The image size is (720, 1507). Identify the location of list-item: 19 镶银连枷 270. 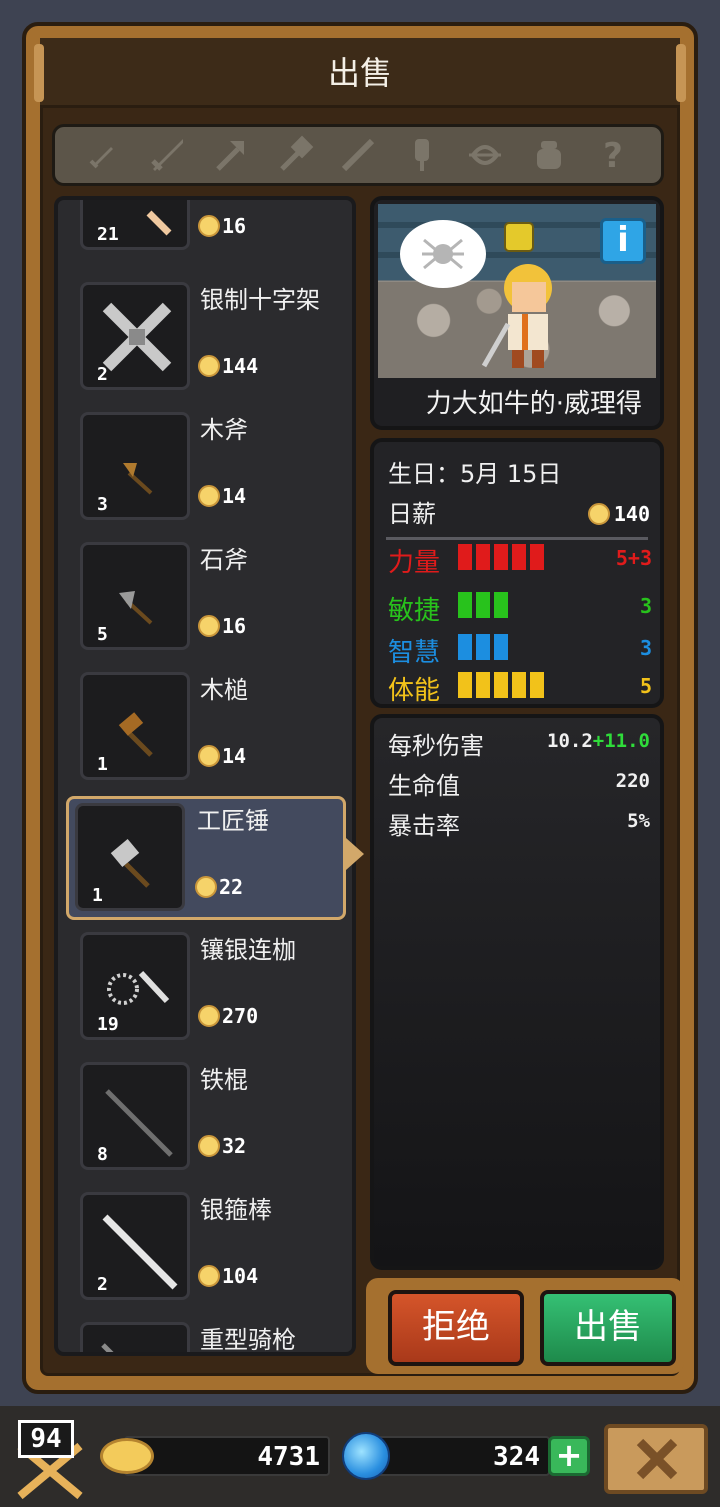
(210, 988).